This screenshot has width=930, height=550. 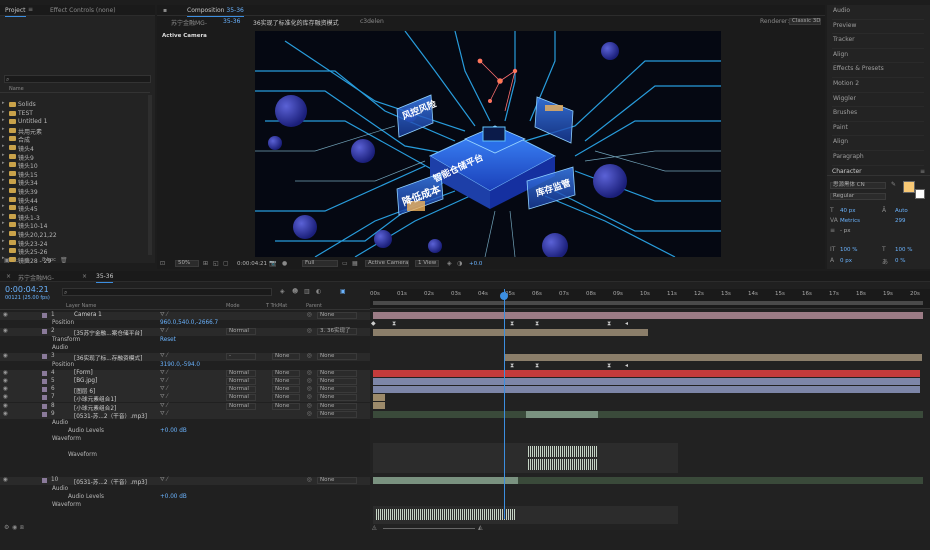 I want to click on tab-composition: Composition 35-36, so click(x=215, y=12).